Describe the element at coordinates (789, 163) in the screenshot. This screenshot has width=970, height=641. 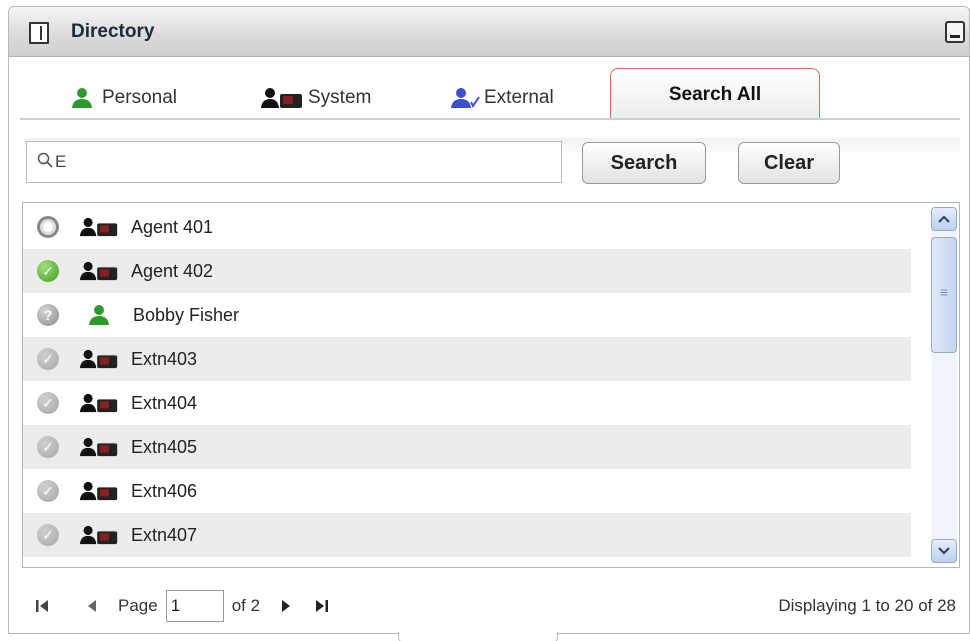
I see `clear-button: Clear` at that location.